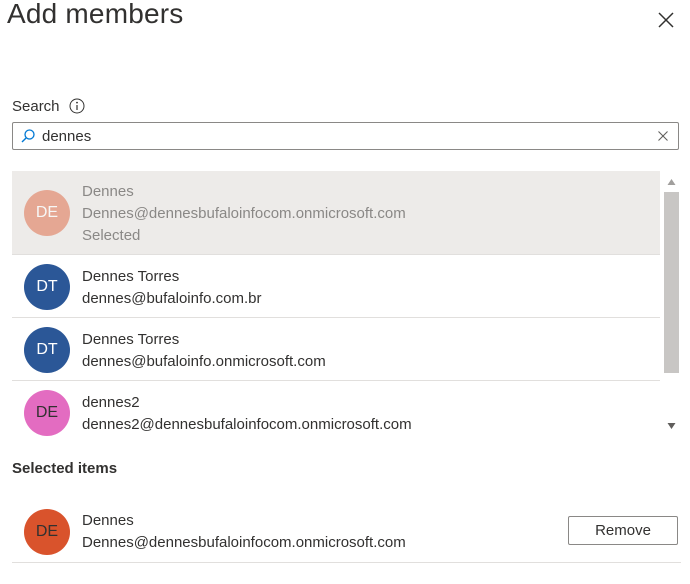 The height and width of the screenshot is (584, 690). What do you see at coordinates (108, 191) in the screenshot?
I see `result-name: Dennes` at bounding box center [108, 191].